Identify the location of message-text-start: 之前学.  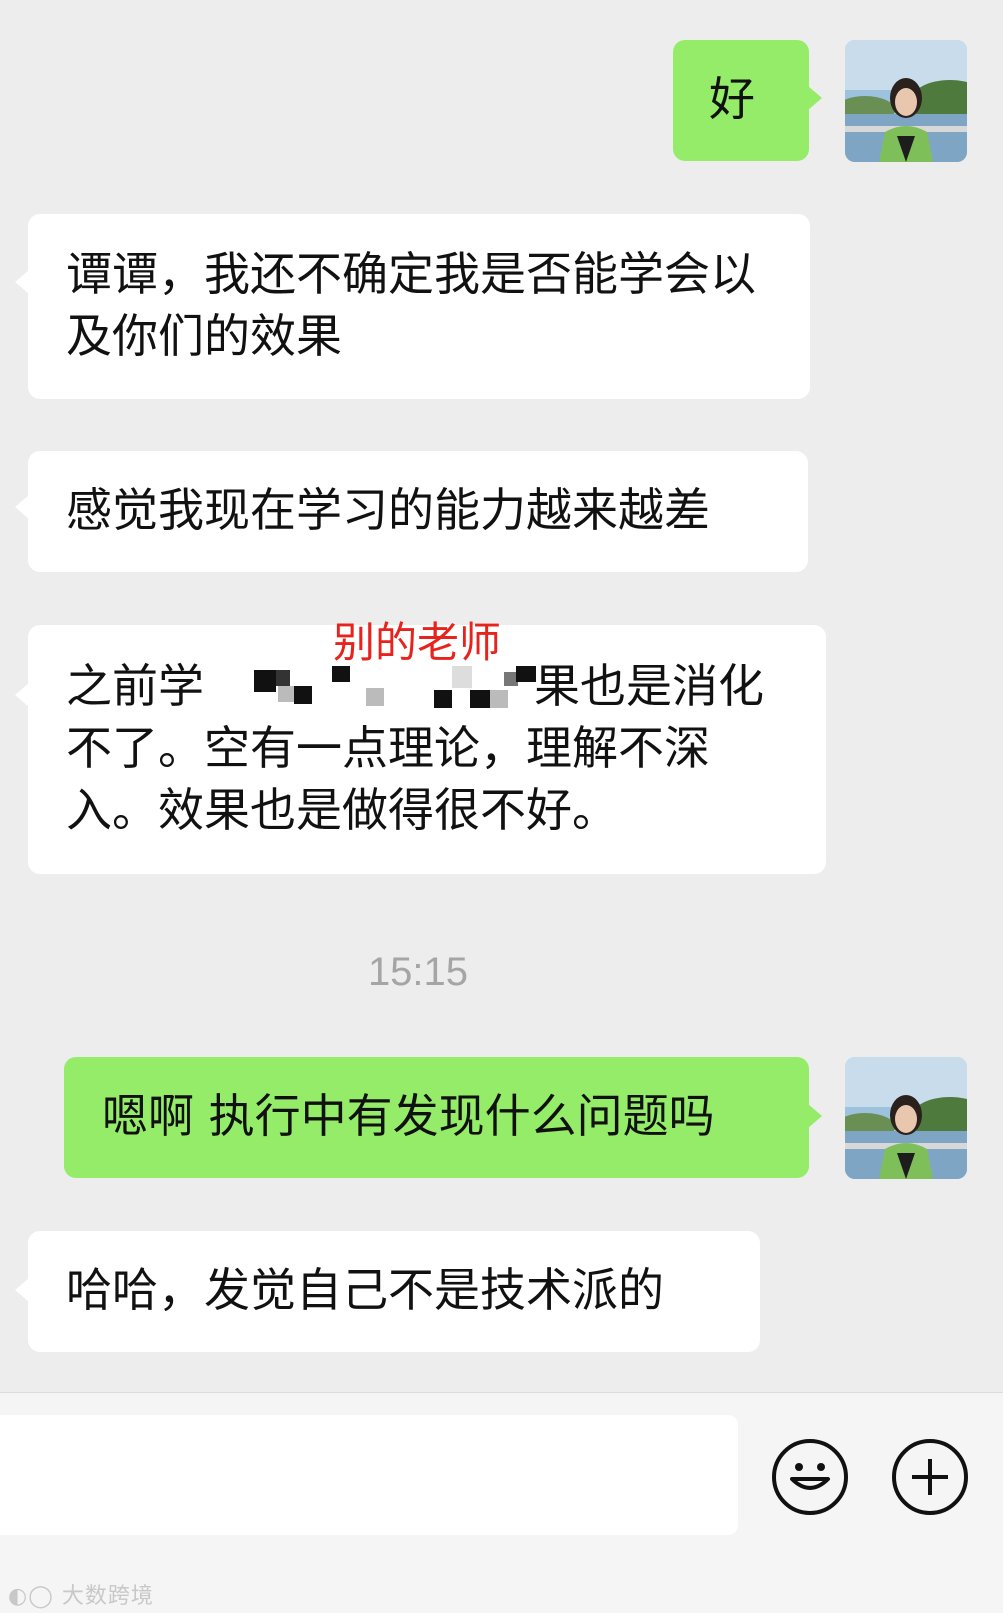
(135, 686).